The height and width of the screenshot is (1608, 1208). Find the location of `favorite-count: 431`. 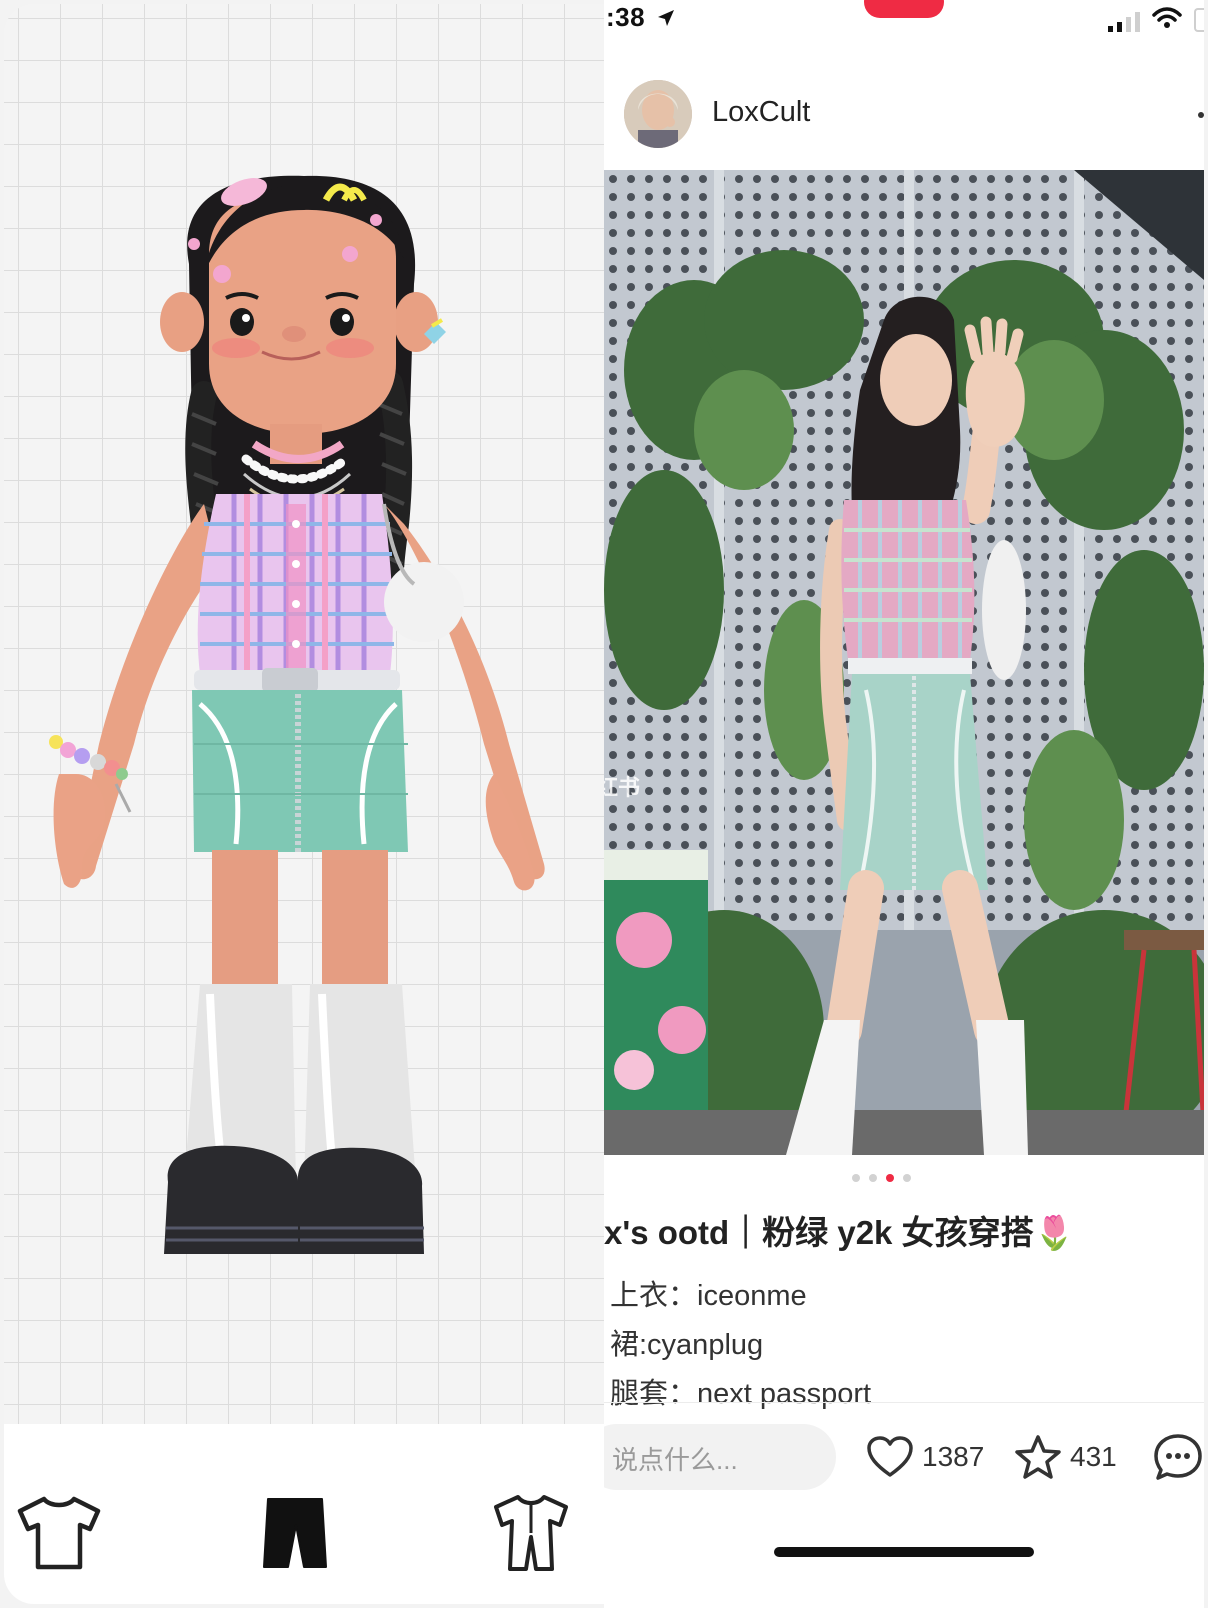

favorite-count: 431 is located at coordinates (1093, 1456).